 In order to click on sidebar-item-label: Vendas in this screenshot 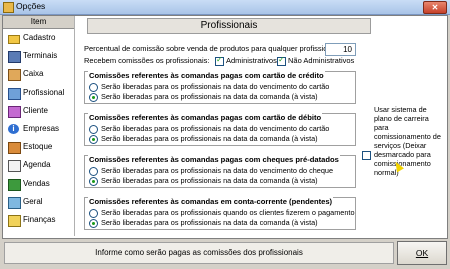, I will do `click(36, 183)`.